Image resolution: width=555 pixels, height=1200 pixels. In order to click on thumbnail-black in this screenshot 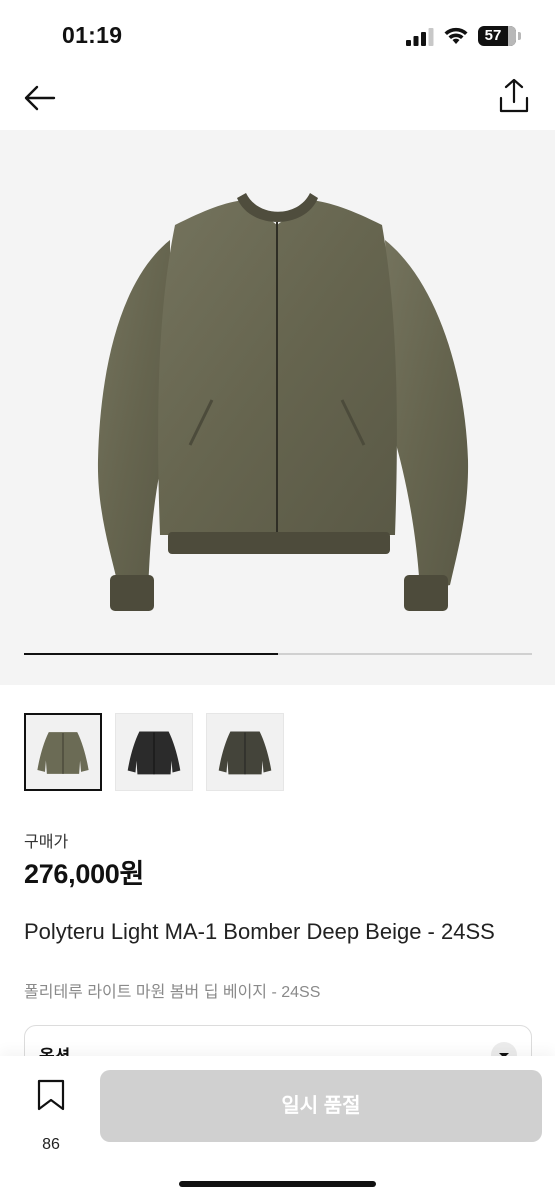, I will do `click(154, 752)`.